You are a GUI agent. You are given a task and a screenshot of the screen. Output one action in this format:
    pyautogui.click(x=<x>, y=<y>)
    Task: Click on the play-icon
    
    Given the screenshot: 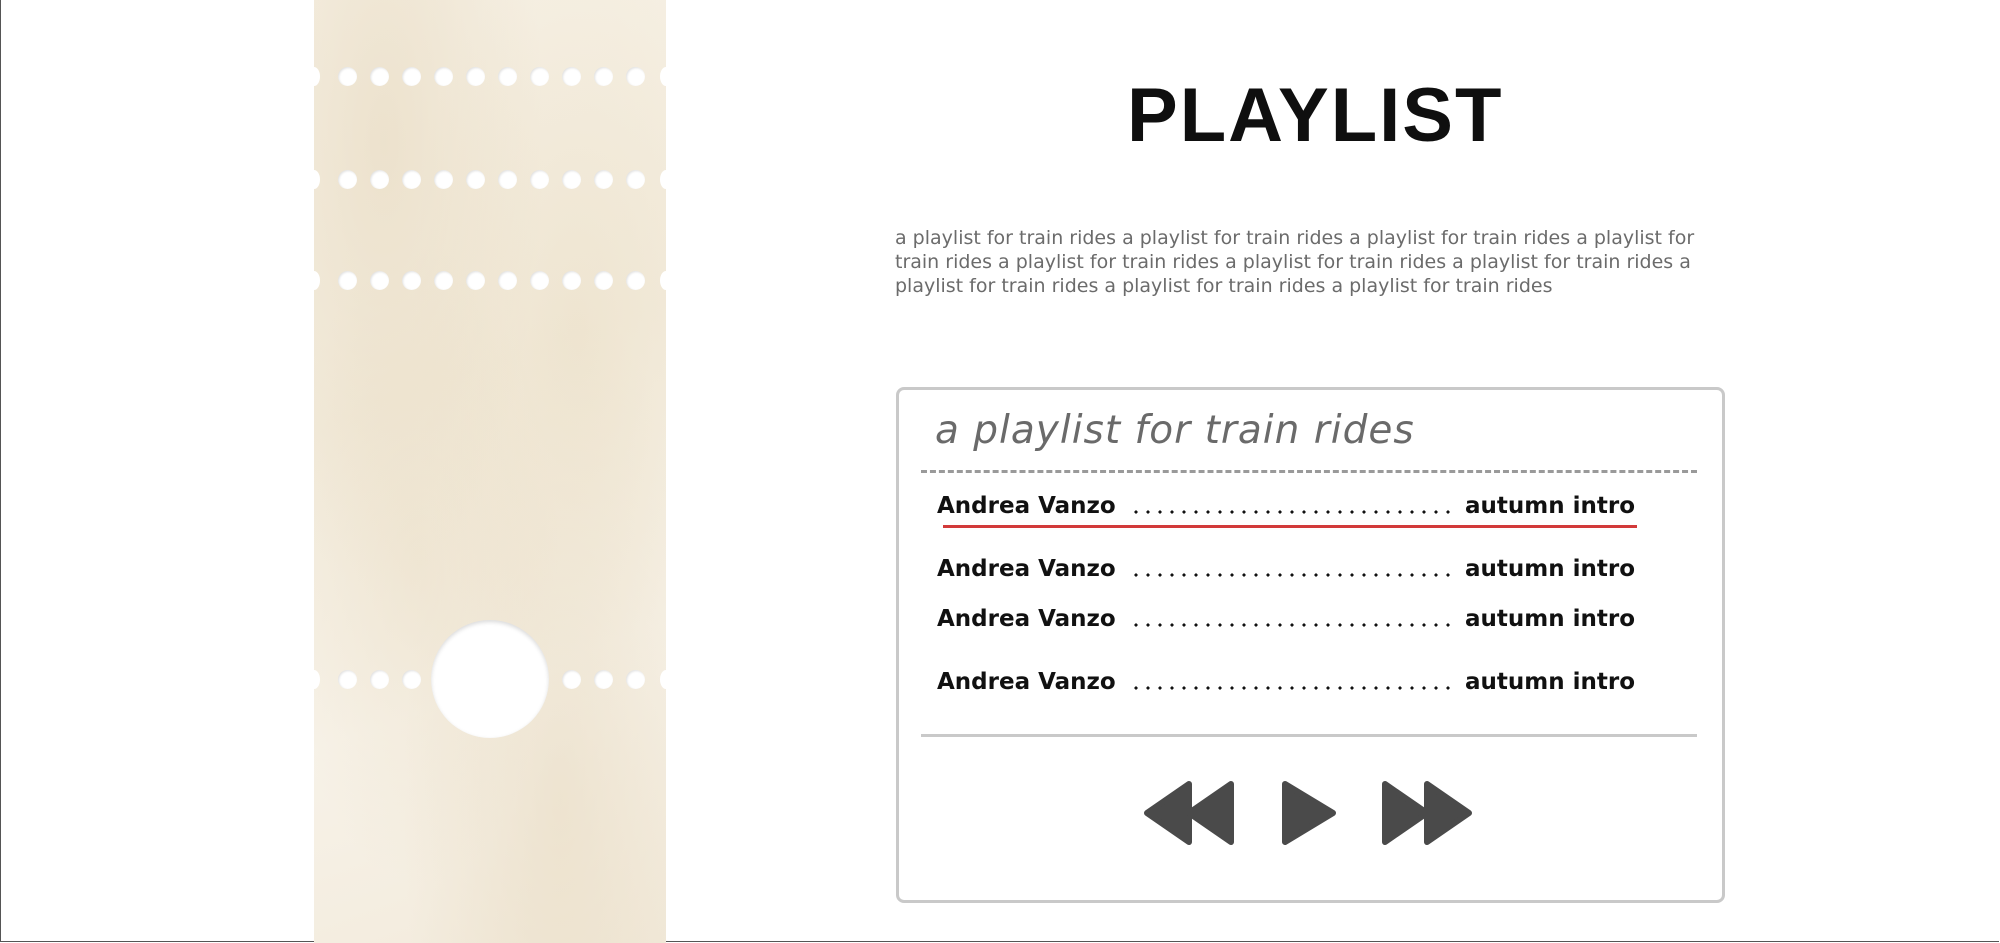 What is the action you would take?
    pyautogui.click(x=1309, y=813)
    